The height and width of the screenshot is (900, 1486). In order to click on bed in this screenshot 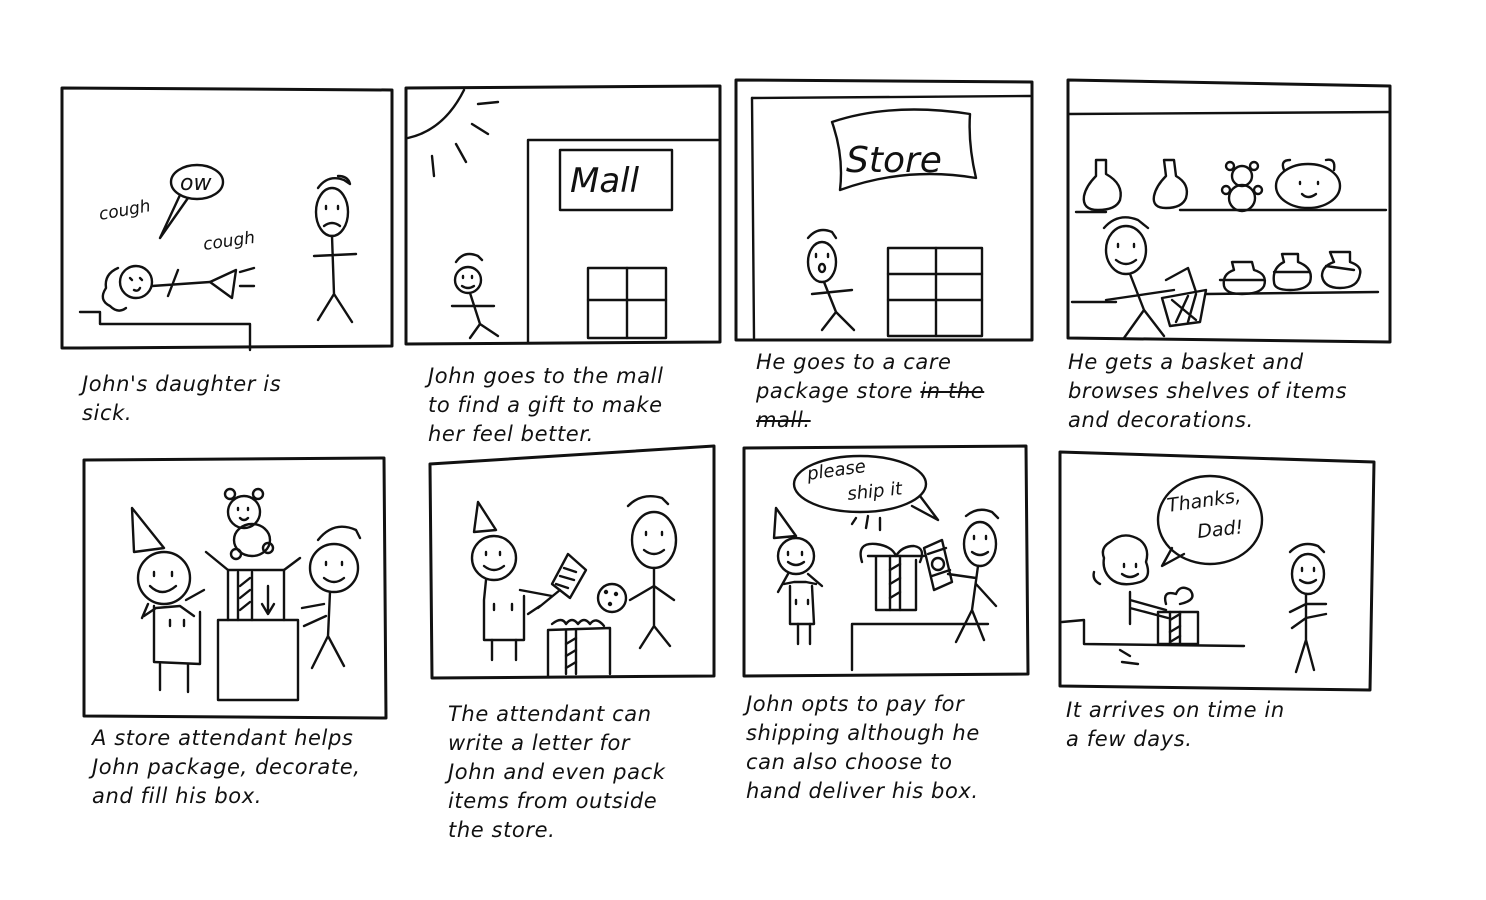, I will do `click(1153, 633)`.